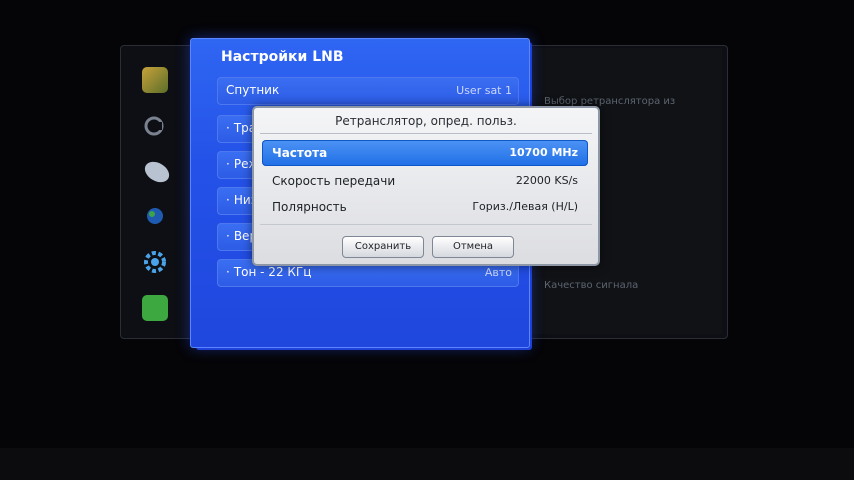  Describe the element at coordinates (159, 195) in the screenshot. I see `menu-category-rail` at that location.